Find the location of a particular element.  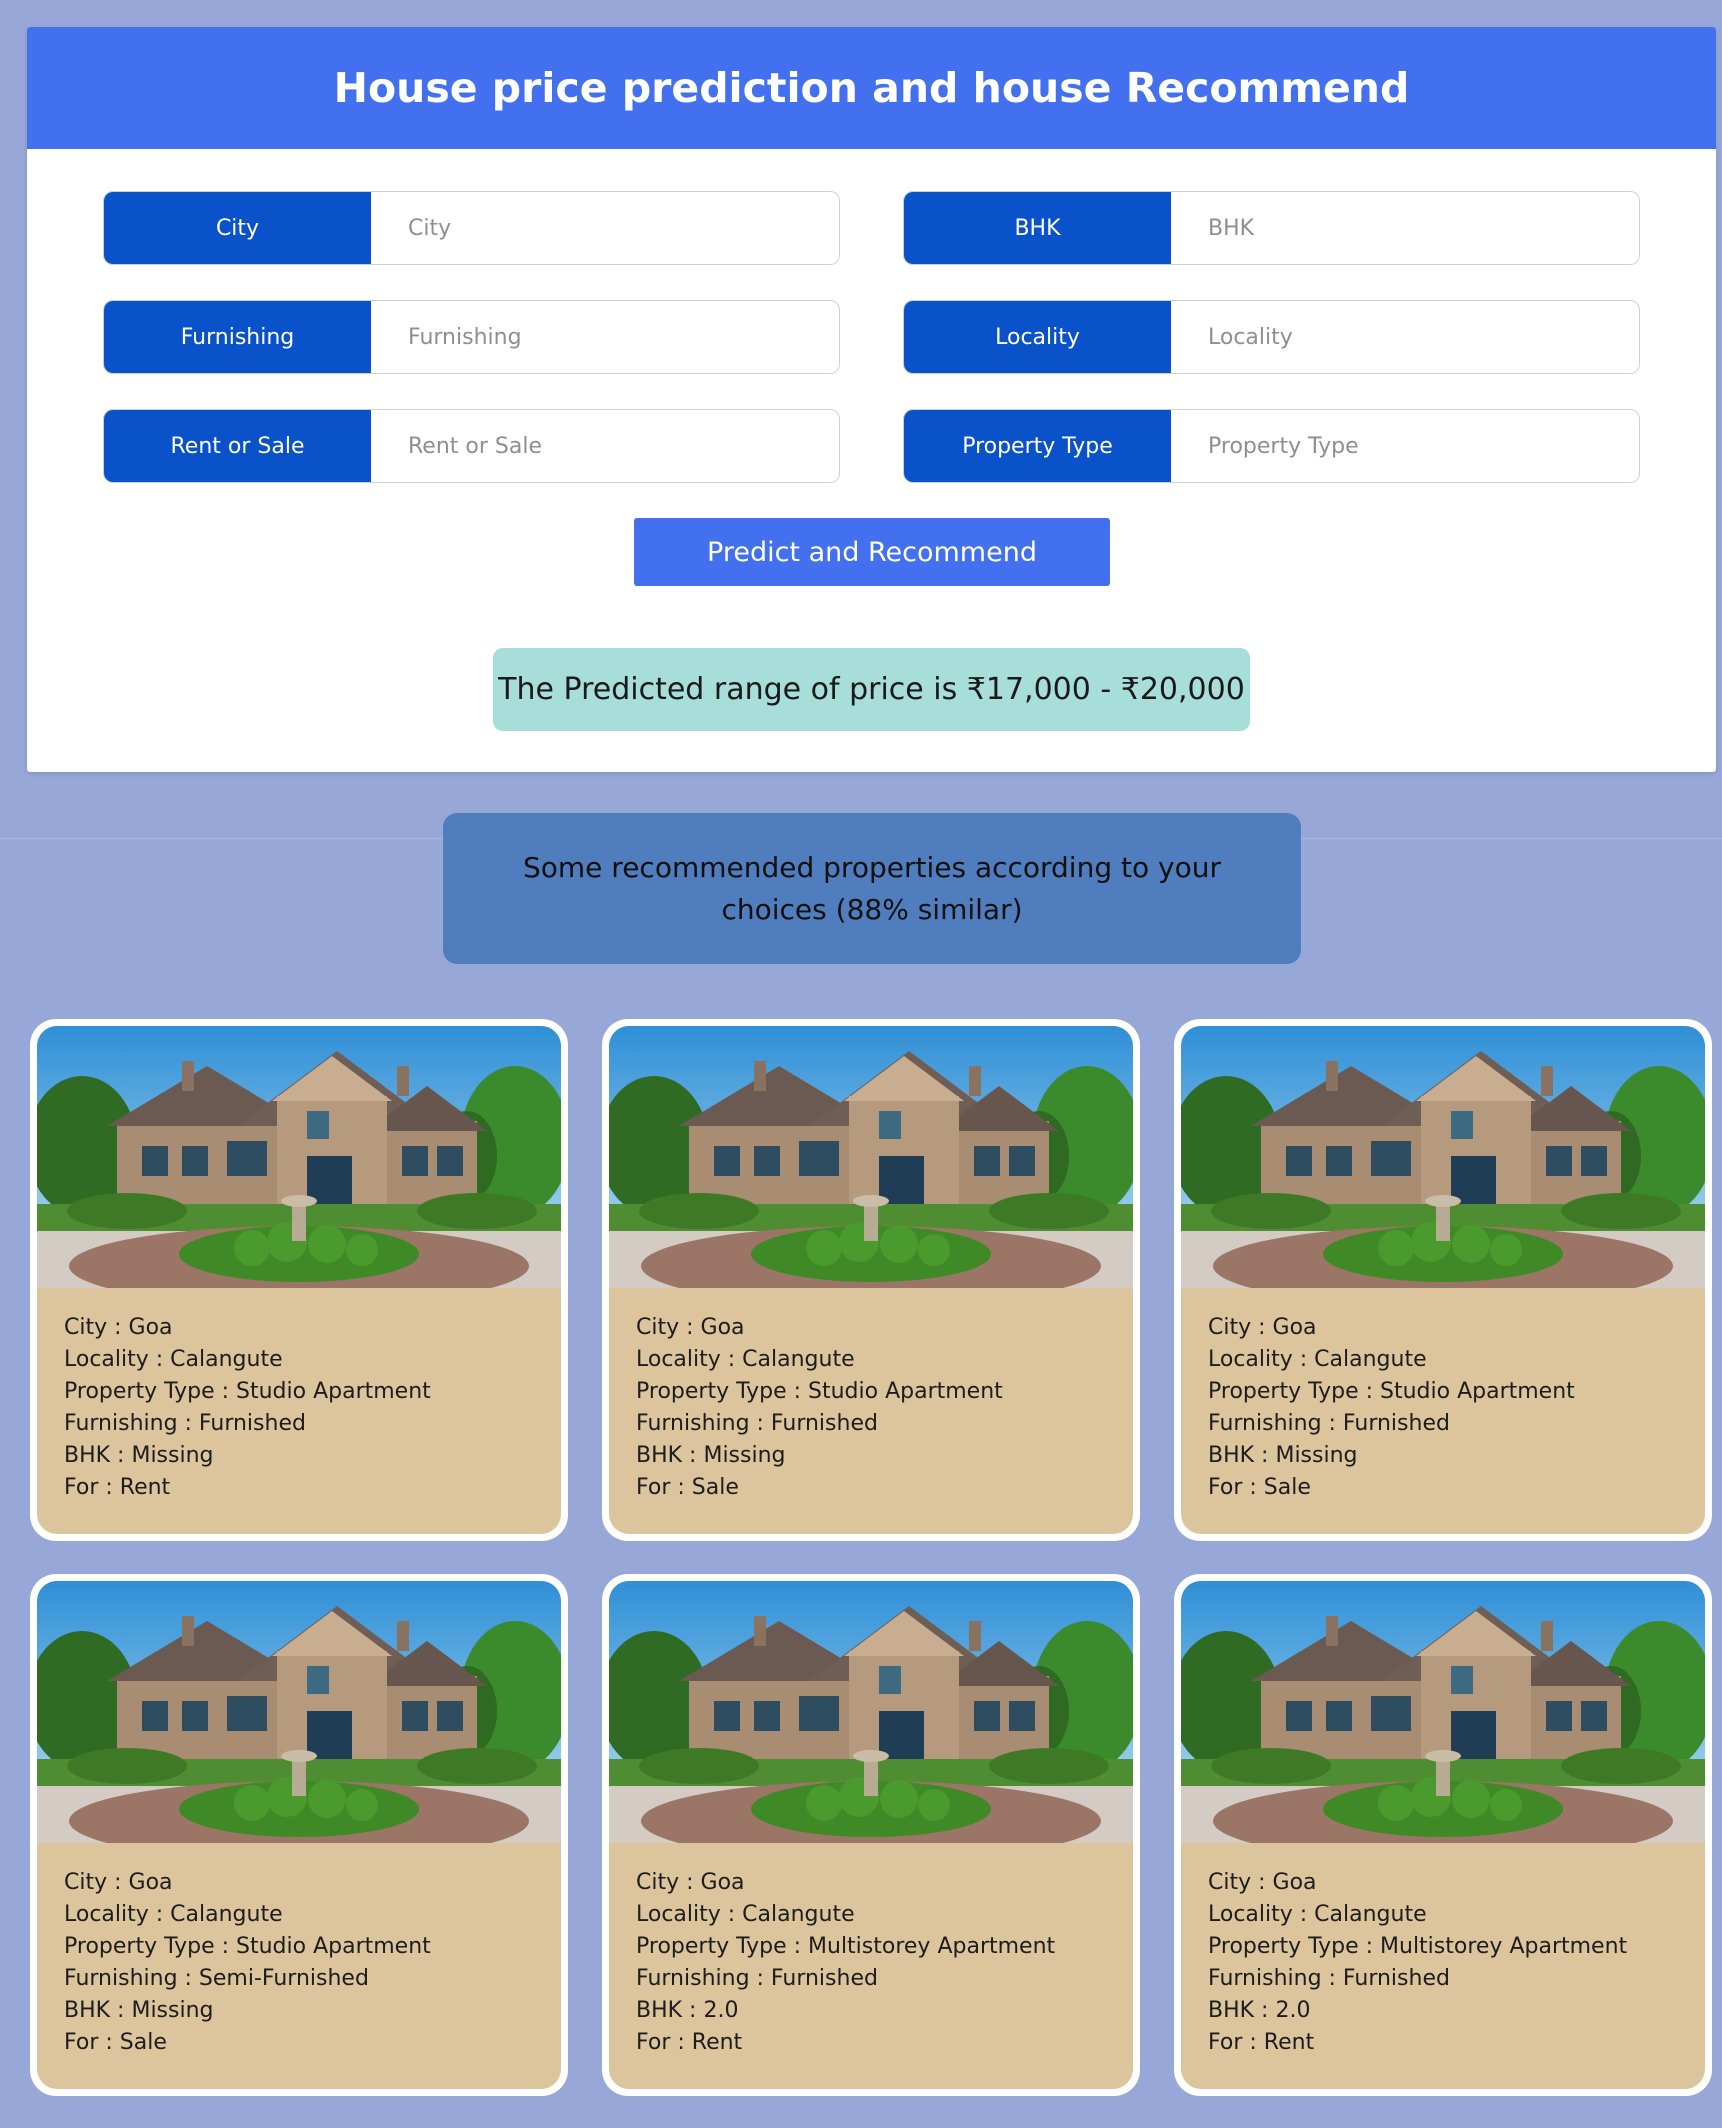

property-type-input is located at coordinates (1405, 446).